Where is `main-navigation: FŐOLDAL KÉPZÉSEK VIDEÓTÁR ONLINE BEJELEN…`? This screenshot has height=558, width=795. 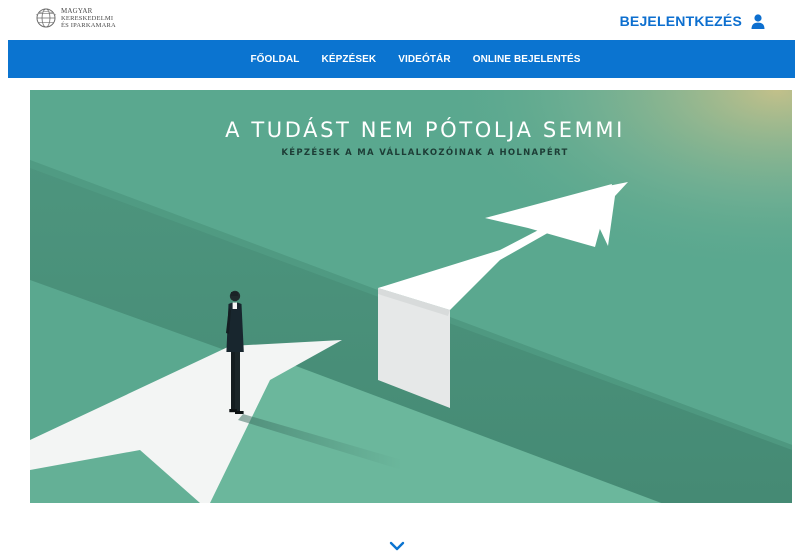
main-navigation: FŐOLDAL KÉPZÉSEK VIDEÓTÁR ONLINE BEJELEN… is located at coordinates (401, 59).